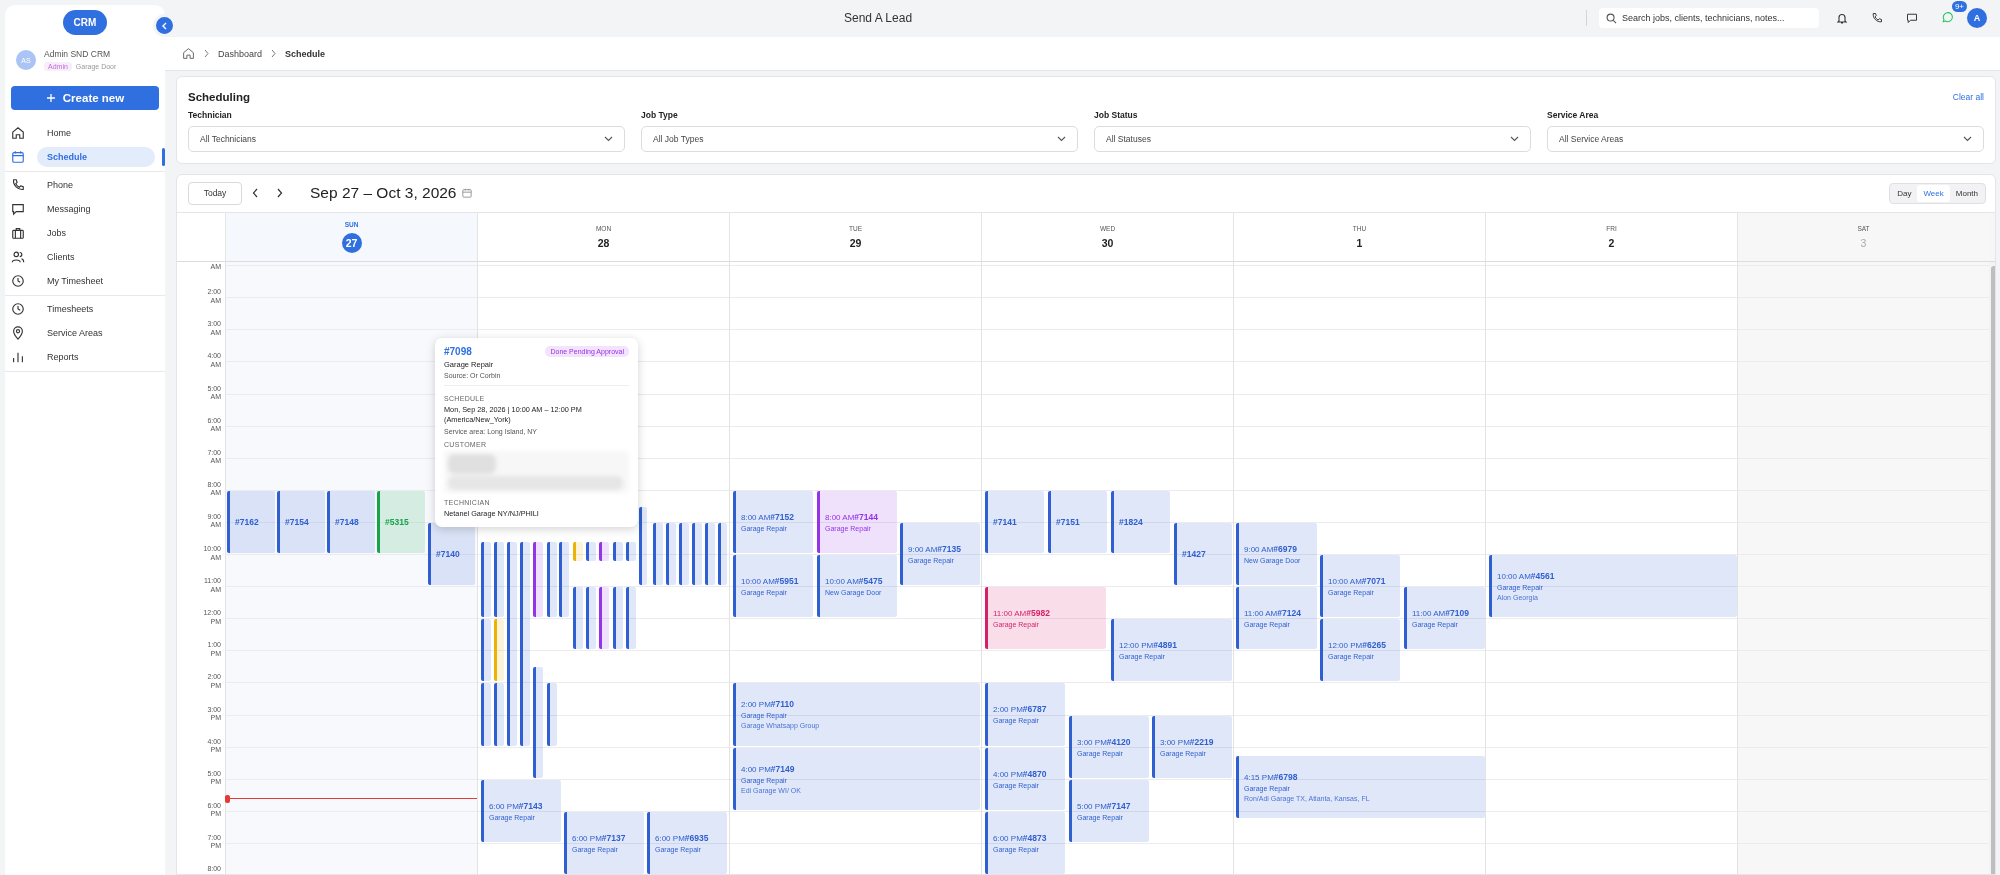 Image resolution: width=2000 pixels, height=875 pixels. I want to click on event-block: #7140, so click(451, 554).